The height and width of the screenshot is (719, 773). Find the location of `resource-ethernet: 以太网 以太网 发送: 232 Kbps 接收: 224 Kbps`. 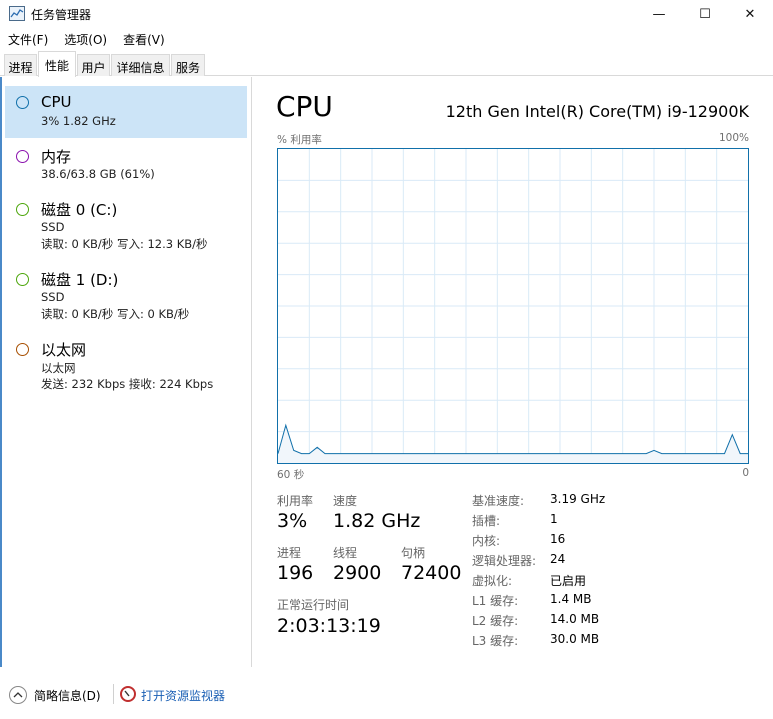

resource-ethernet: 以太网 以太网 发送: 232 Kbps 接收: 224 Kbps is located at coordinates (126, 368).